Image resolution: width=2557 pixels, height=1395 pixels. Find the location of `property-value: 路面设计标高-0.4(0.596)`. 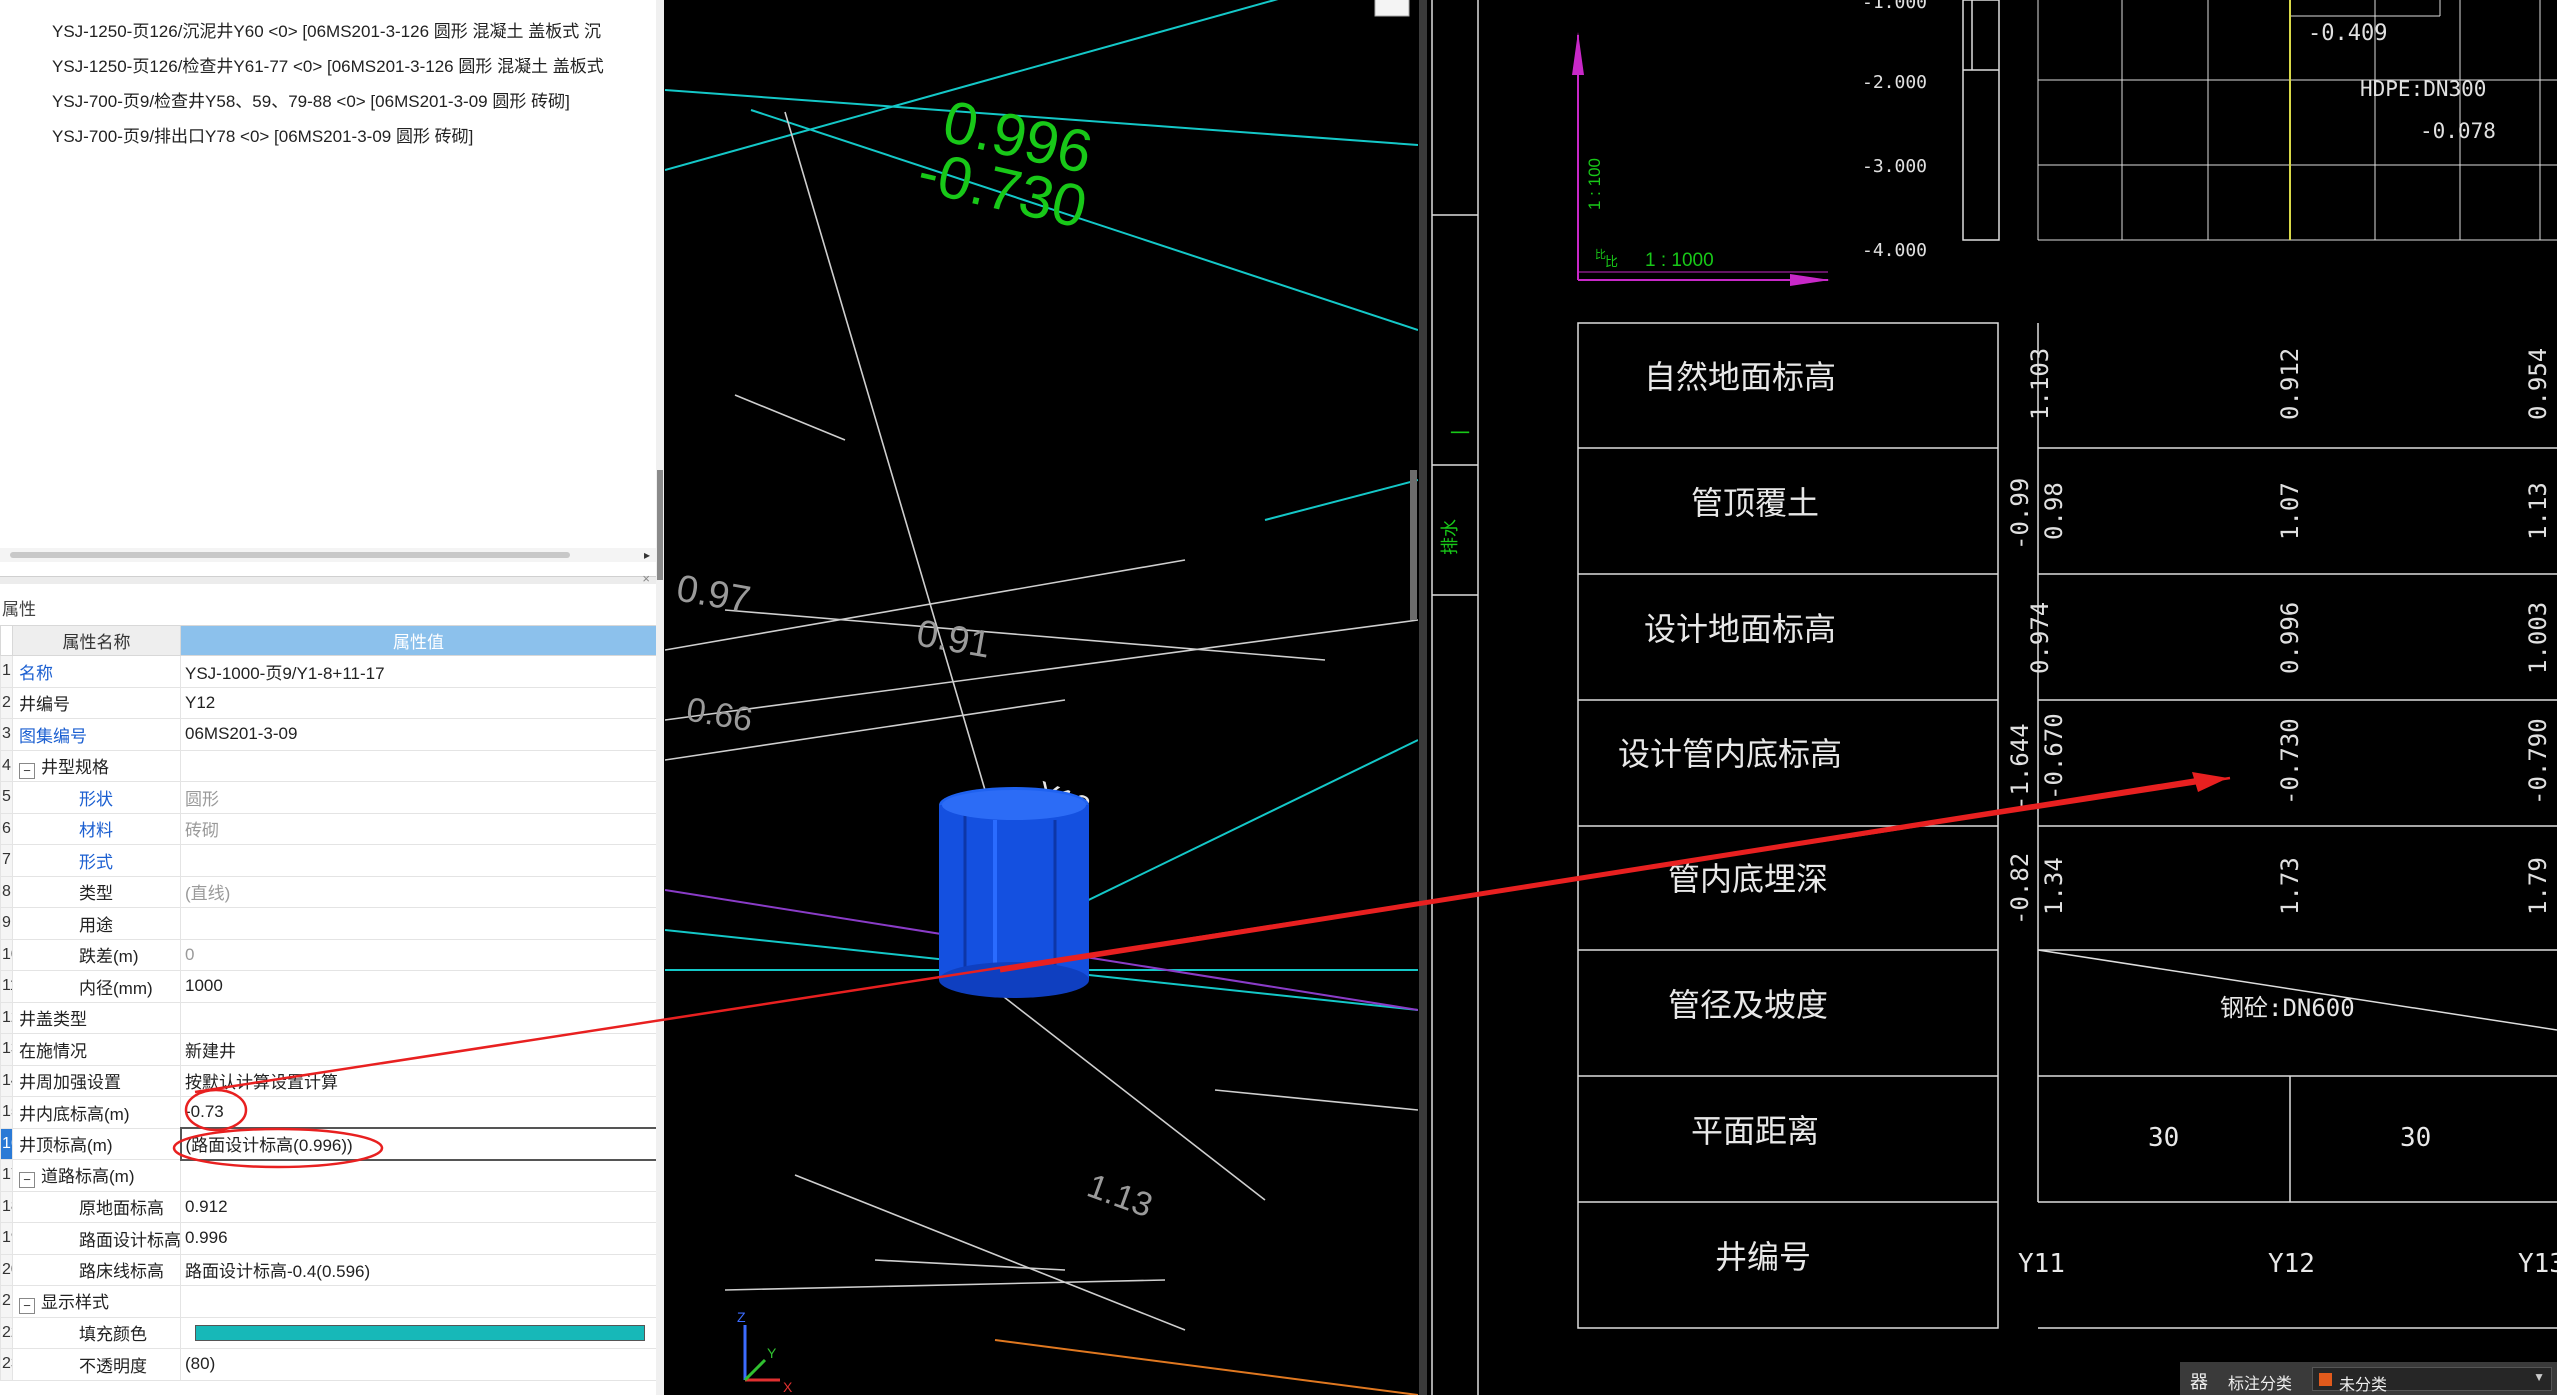

property-value: 路面设计标高-0.4(0.596) is located at coordinates (418, 1269).